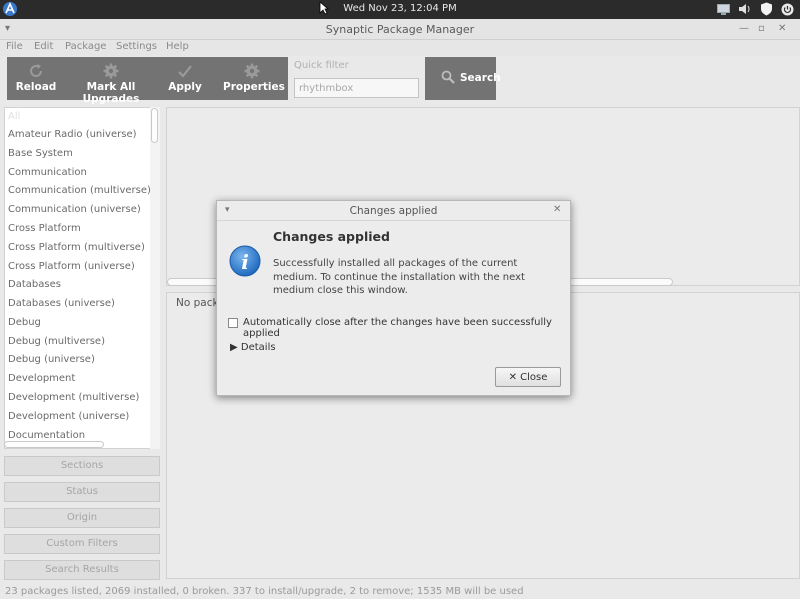 This screenshot has width=800, height=599. Describe the element at coordinates (723, 10) in the screenshot. I see `network-icon` at that location.